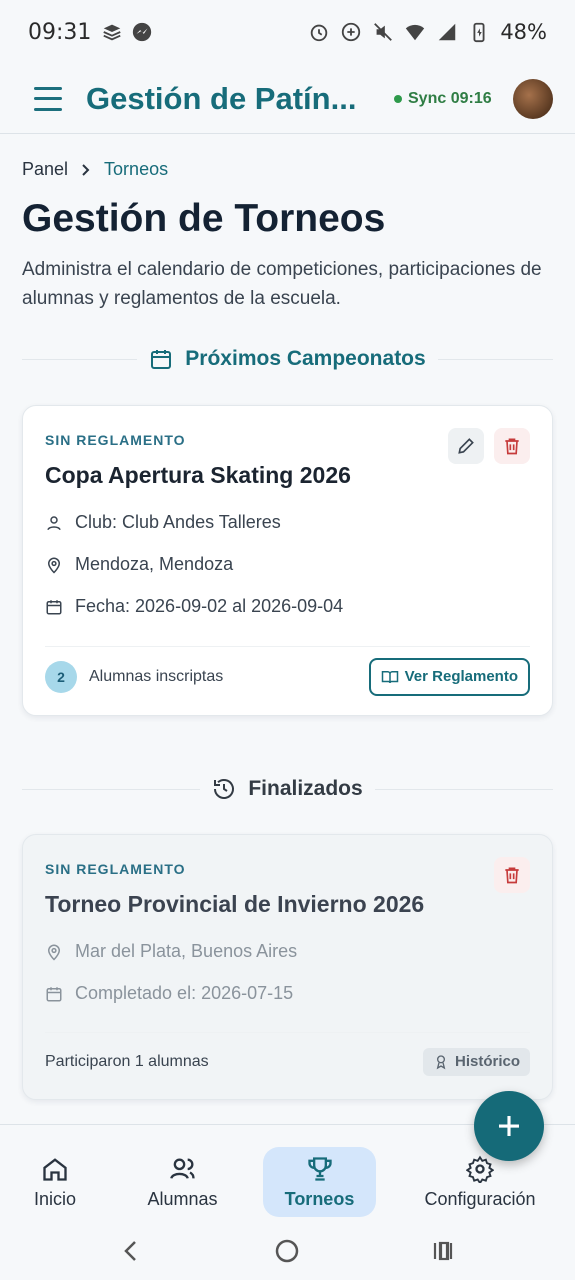 The width and height of the screenshot is (575, 1280). Describe the element at coordinates (287, 32) in the screenshot. I see `status-bar: 09:31 48%` at that location.